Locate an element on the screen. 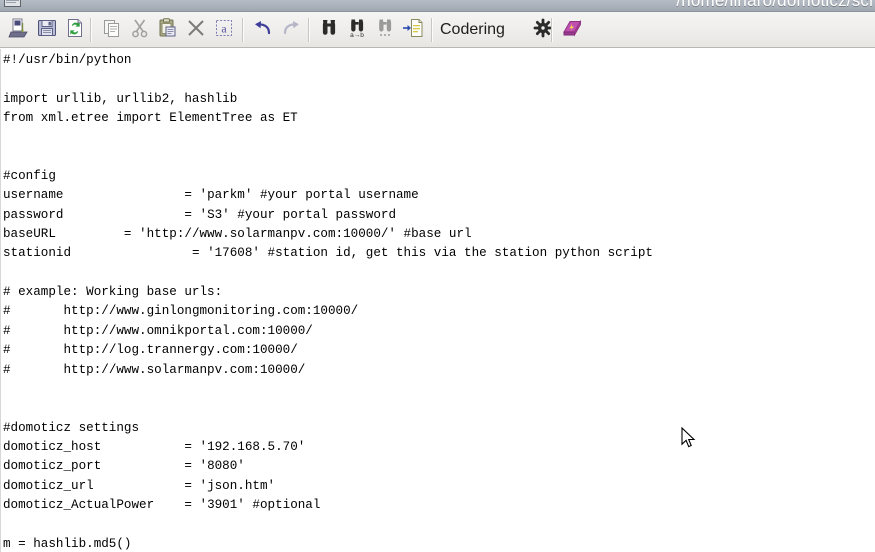 This screenshot has width=875, height=552. window-icon is located at coordinates (12, 3).